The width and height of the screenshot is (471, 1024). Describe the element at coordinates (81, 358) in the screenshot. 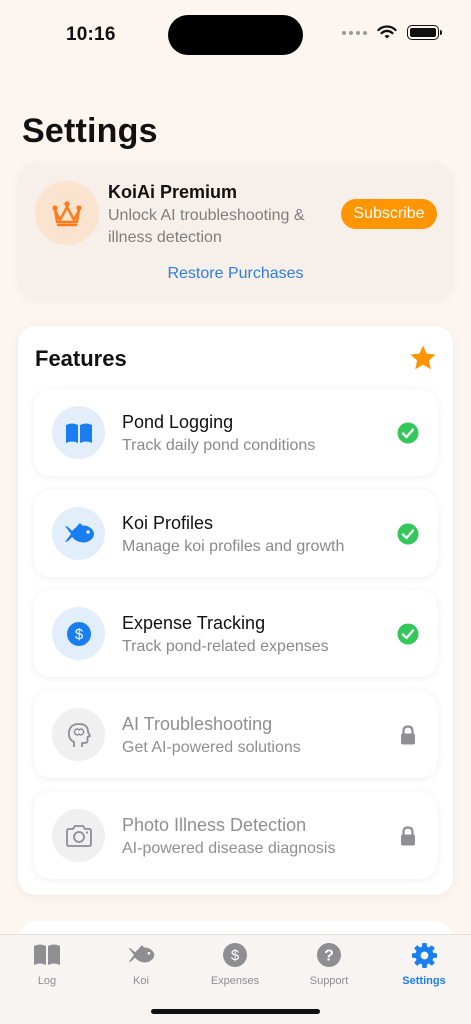

I see `features-title: Features` at that location.